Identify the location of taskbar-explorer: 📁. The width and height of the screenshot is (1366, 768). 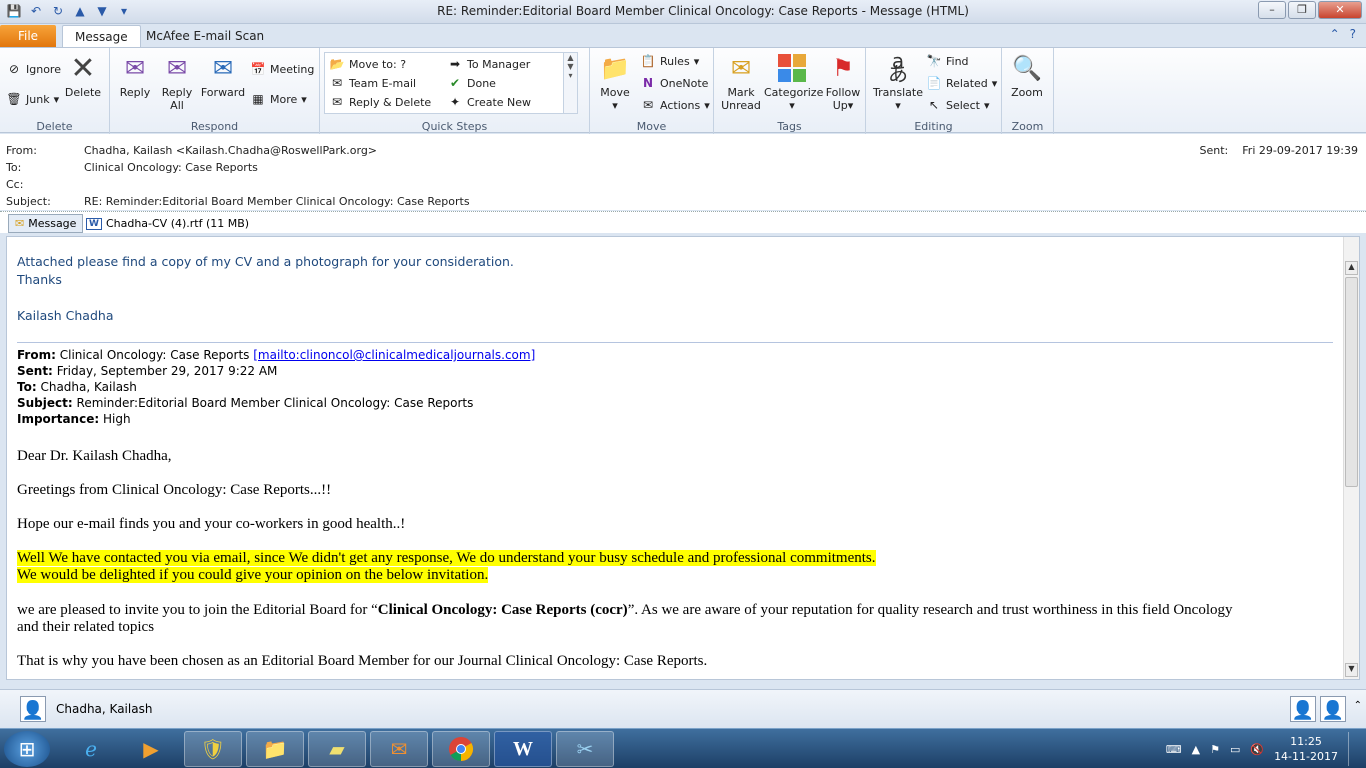
(275, 749).